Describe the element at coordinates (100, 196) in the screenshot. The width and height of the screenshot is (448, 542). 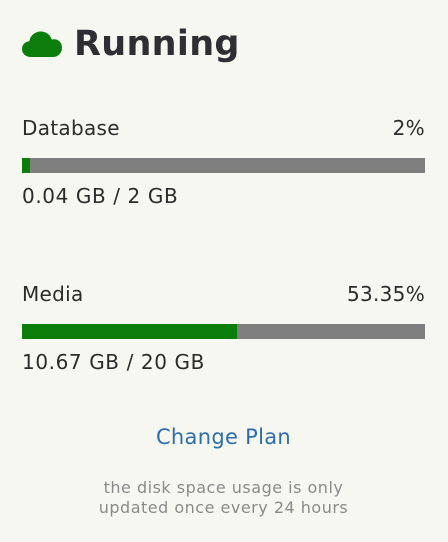
I see `database-amount: 0.04 GB / 2 GB` at that location.